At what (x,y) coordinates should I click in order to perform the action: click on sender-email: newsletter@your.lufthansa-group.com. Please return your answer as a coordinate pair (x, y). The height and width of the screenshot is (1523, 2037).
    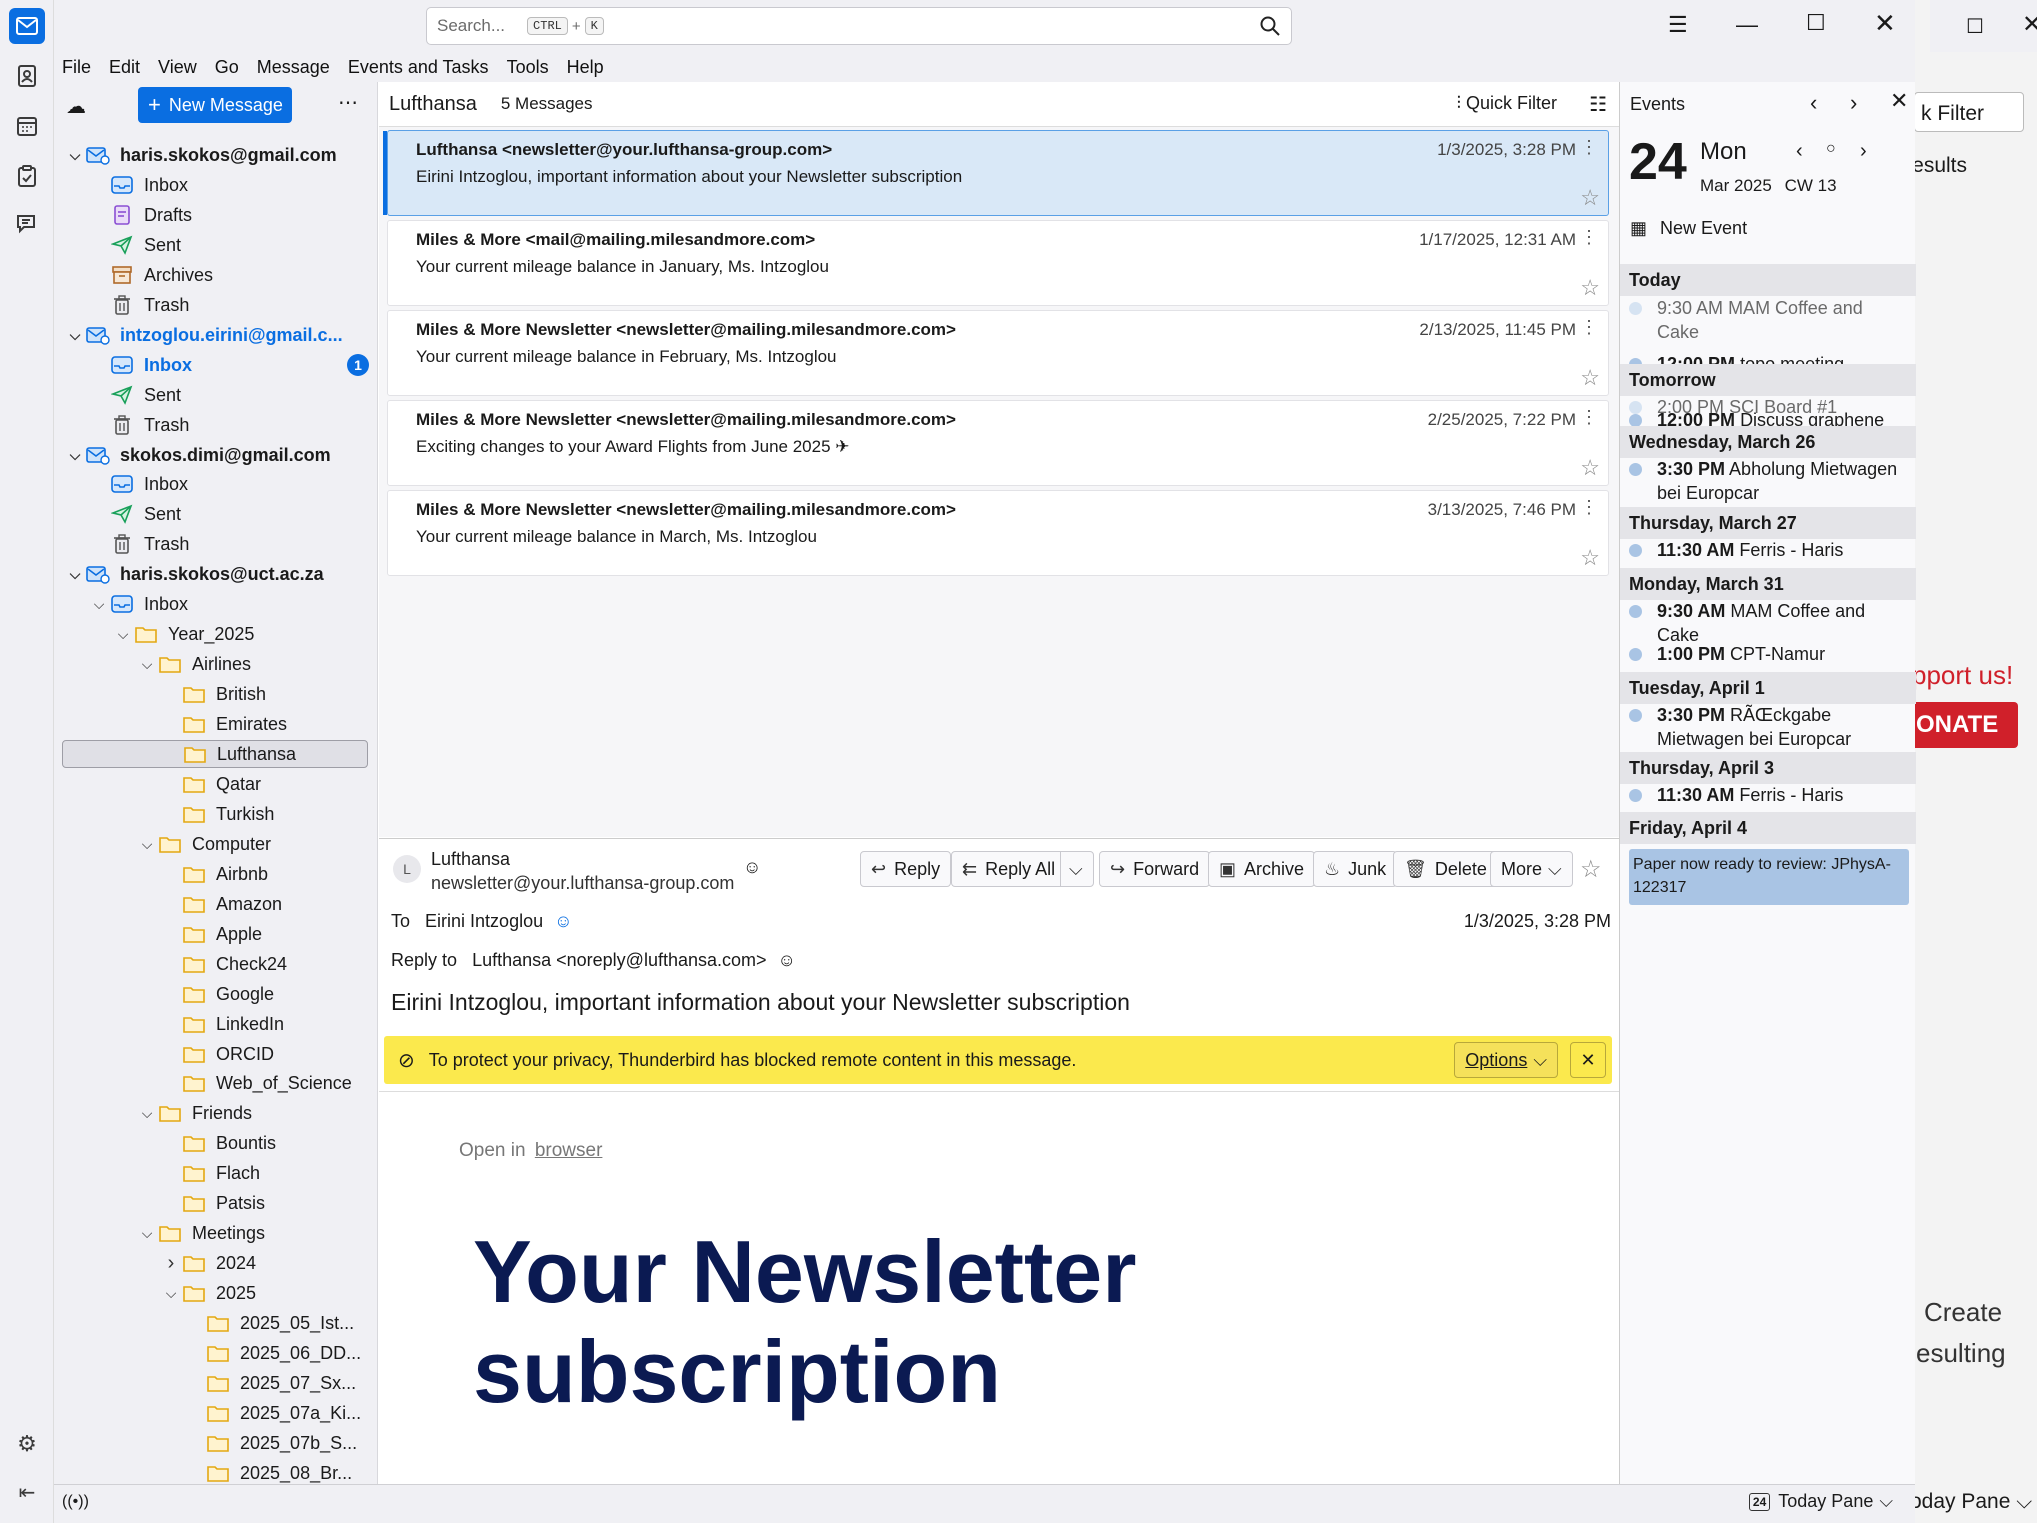
    Looking at the image, I should click on (582, 883).